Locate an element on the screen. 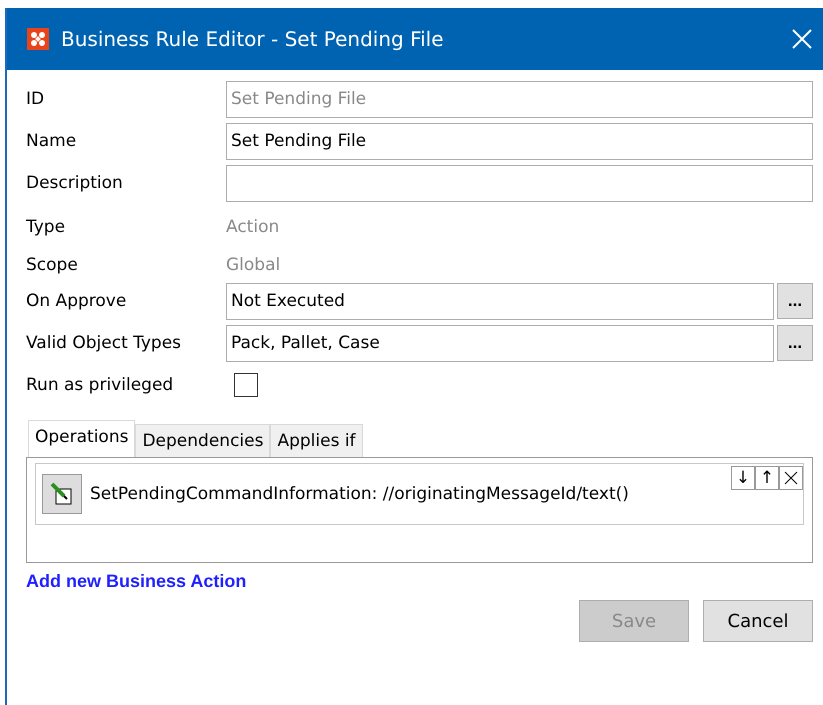 Image resolution: width=823 pixels, height=705 pixels. text-field: Set Pending File is located at coordinates (519, 141).